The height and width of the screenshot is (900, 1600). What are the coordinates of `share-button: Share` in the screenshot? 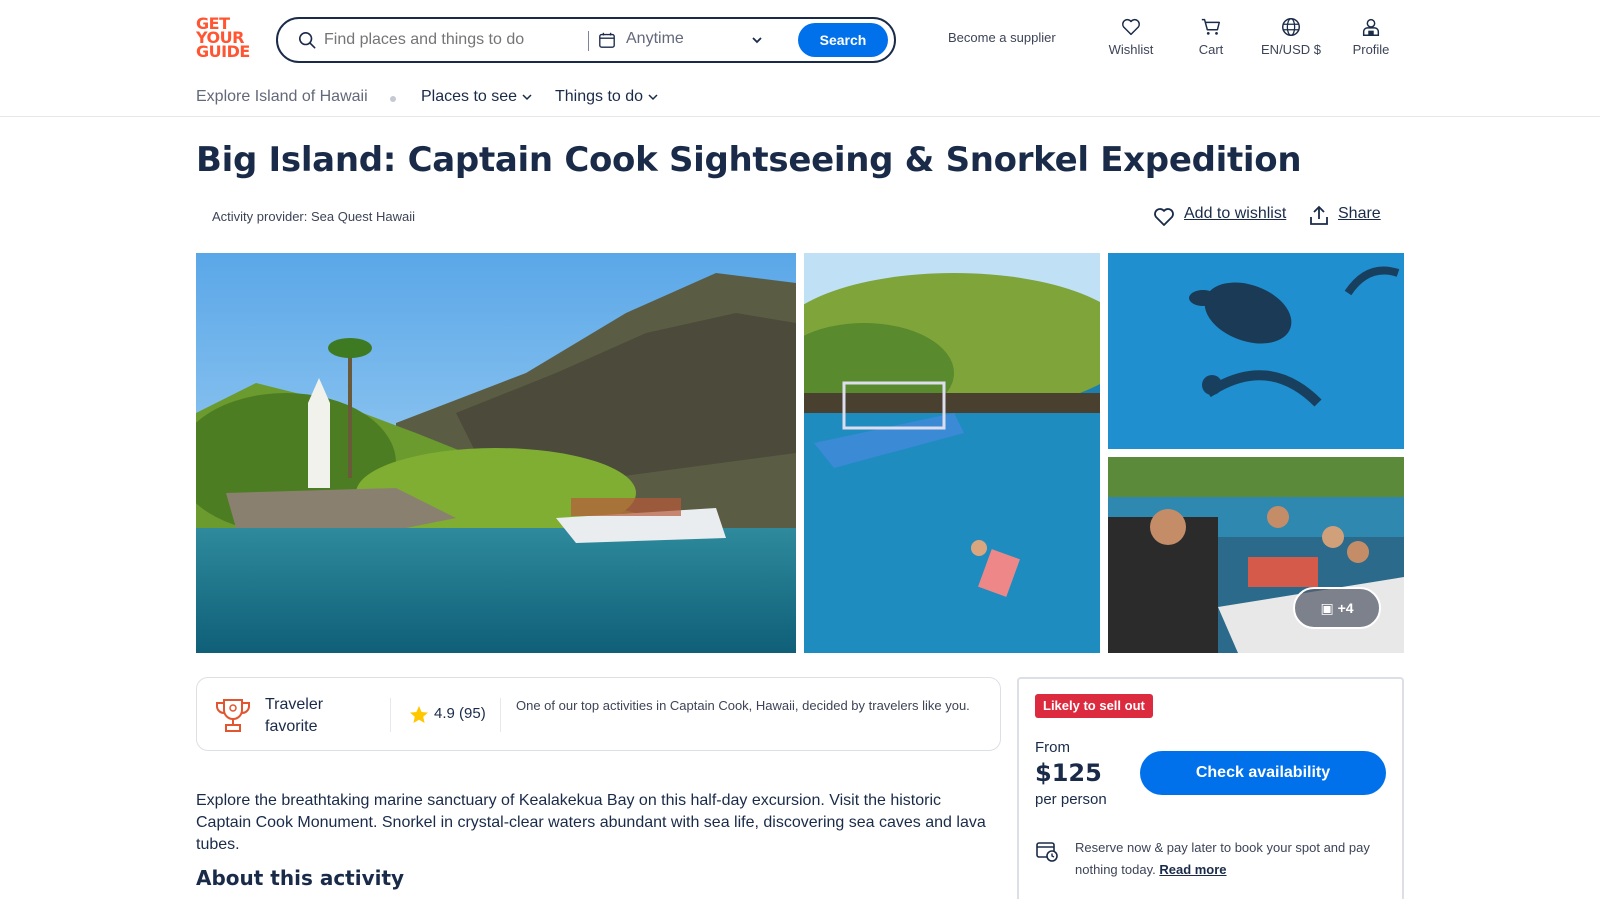 It's located at (1345, 215).